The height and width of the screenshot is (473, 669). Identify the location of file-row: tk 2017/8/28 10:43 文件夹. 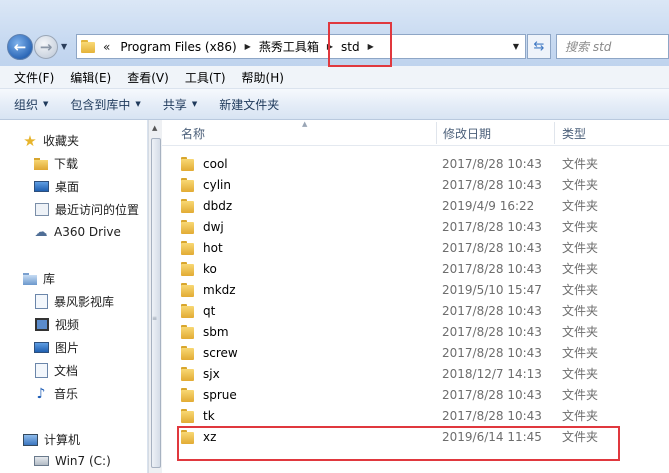
(410, 415).